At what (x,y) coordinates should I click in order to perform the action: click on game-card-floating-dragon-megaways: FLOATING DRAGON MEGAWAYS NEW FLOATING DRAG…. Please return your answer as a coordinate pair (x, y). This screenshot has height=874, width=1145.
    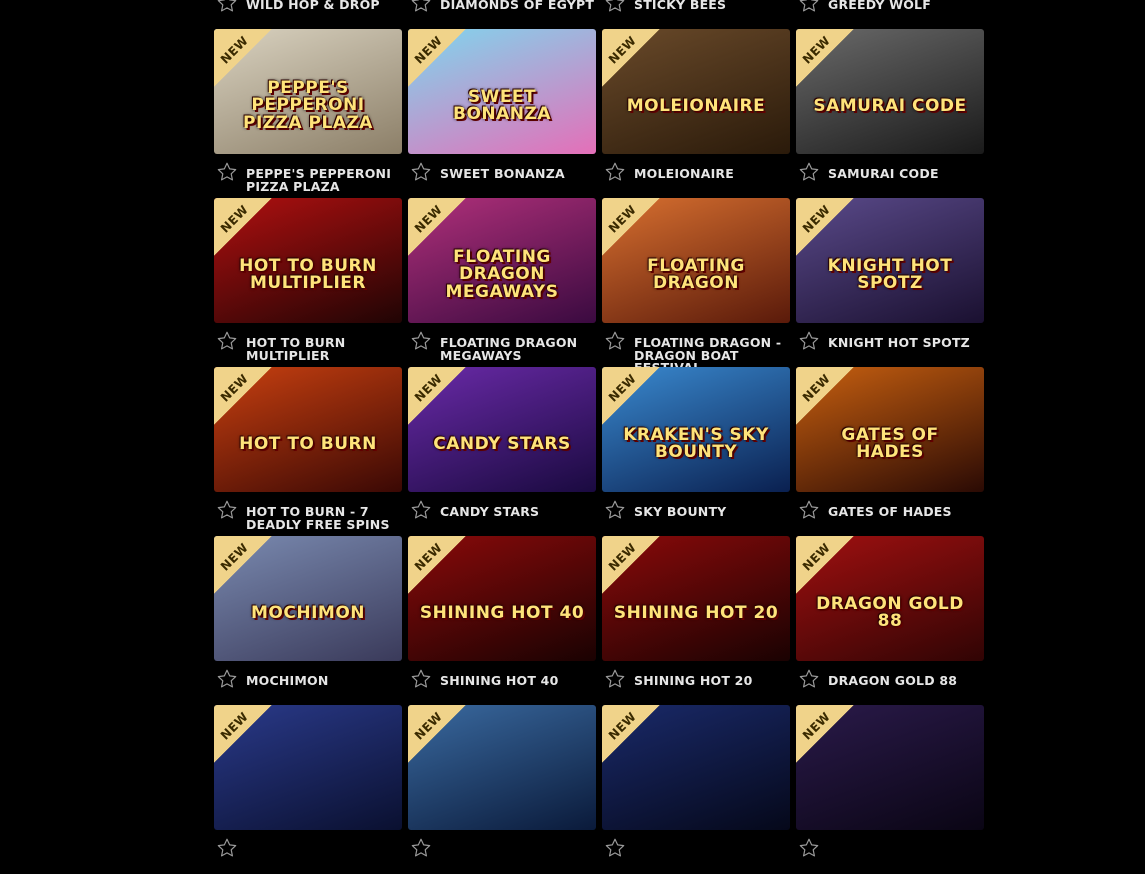
    Looking at the image, I should click on (502, 282).